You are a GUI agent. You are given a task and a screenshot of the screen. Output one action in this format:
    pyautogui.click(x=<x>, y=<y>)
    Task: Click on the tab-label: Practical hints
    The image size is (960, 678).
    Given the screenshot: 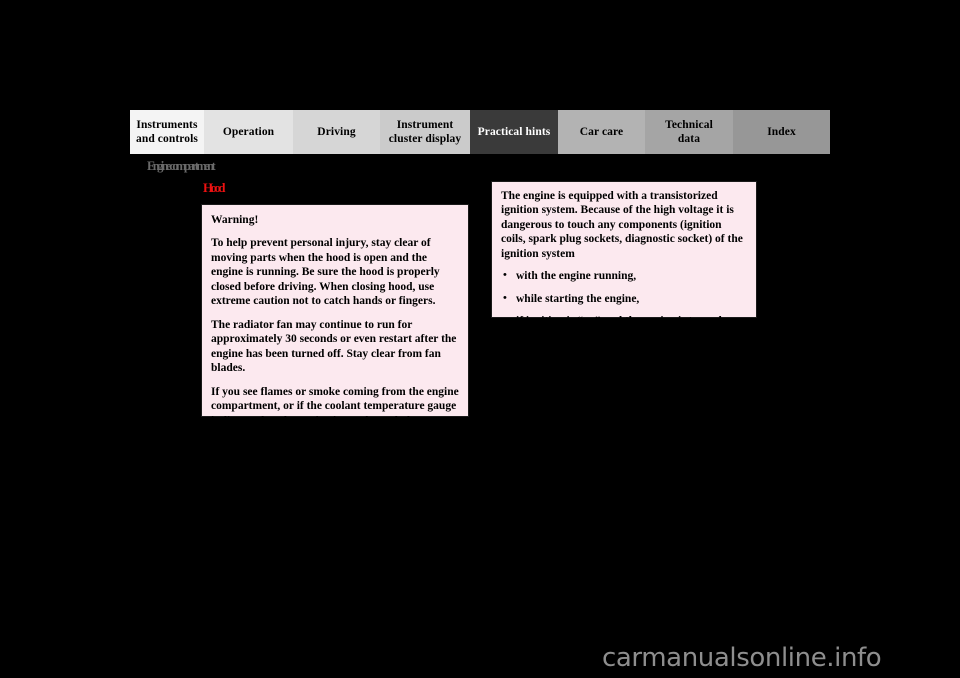 What is the action you would take?
    pyautogui.click(x=514, y=131)
    